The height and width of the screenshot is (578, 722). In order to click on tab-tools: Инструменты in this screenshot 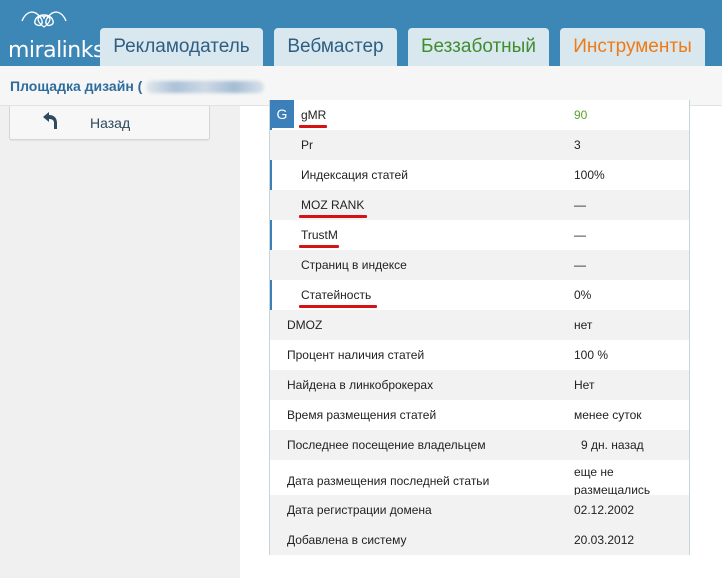, I will do `click(632, 48)`.